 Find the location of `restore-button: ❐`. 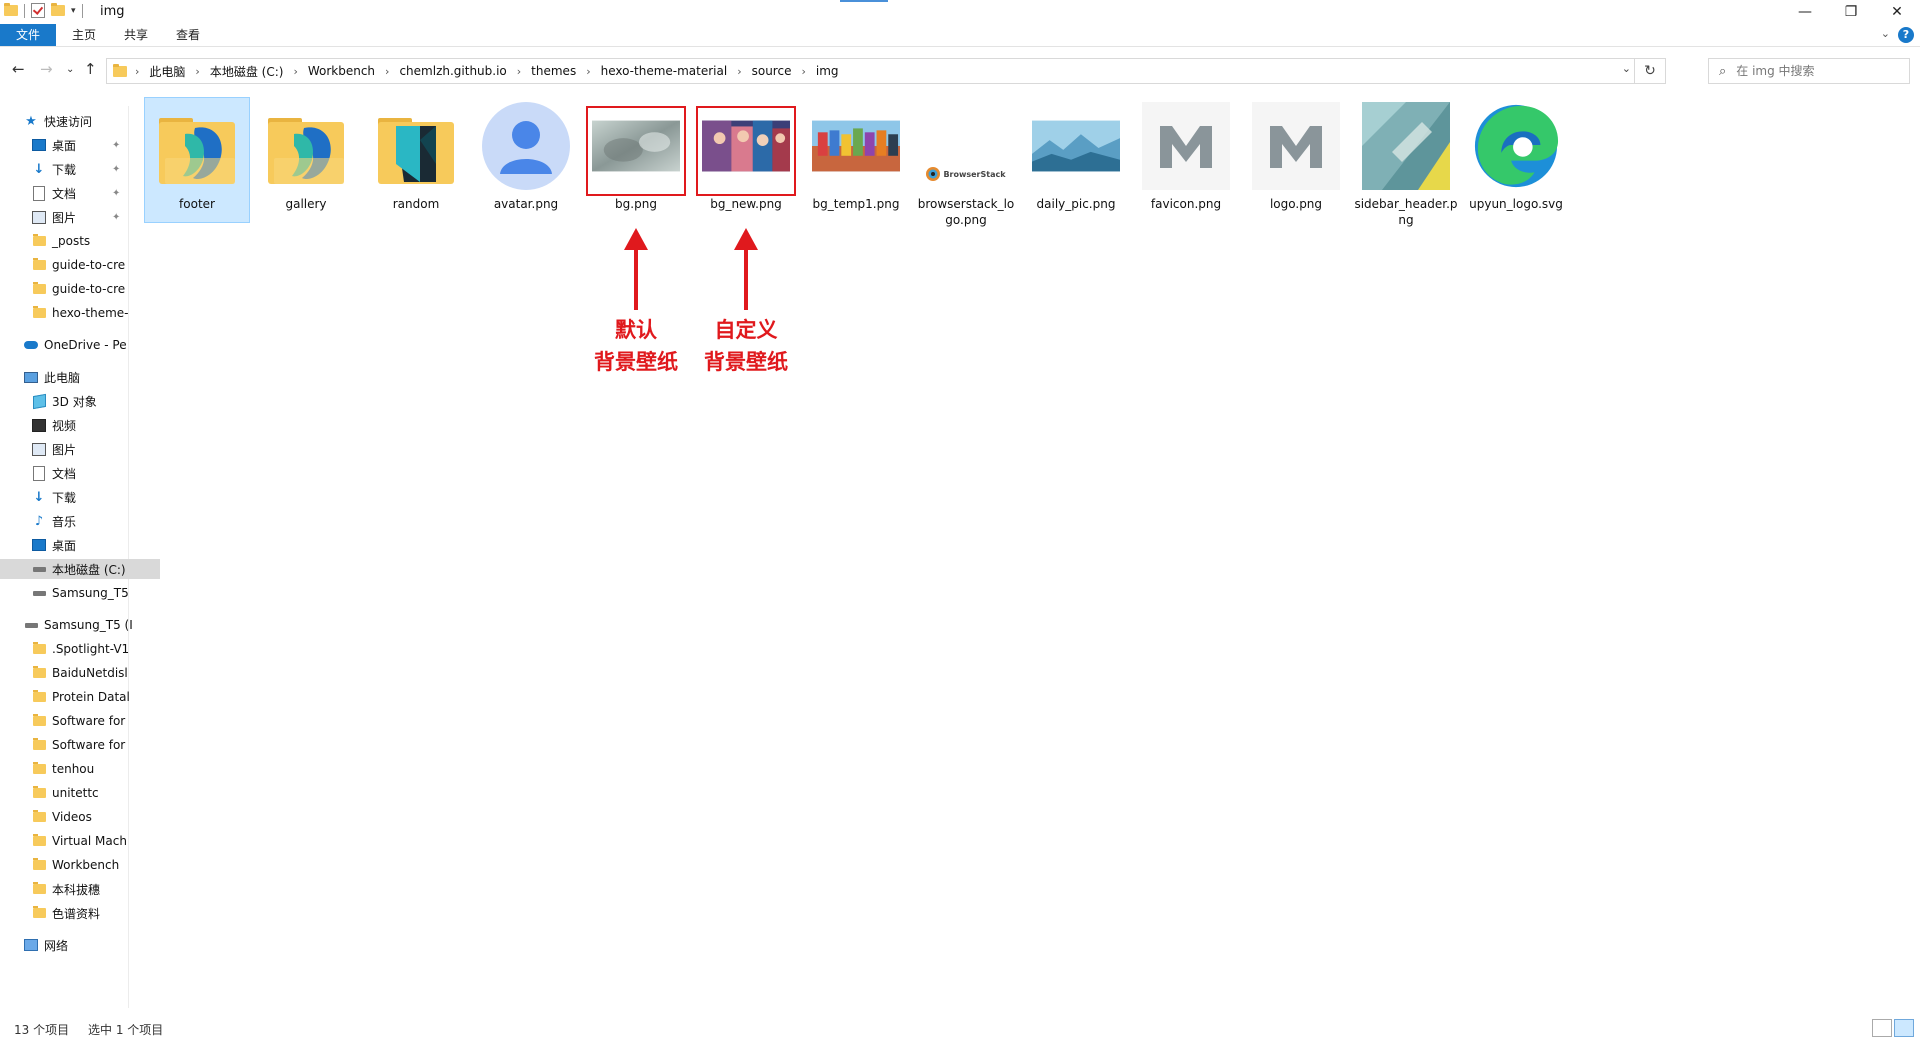

restore-button: ❐ is located at coordinates (1851, 12).